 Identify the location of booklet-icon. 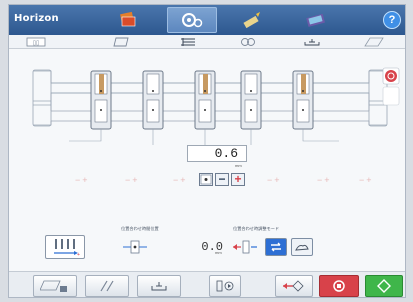
(315, 20).